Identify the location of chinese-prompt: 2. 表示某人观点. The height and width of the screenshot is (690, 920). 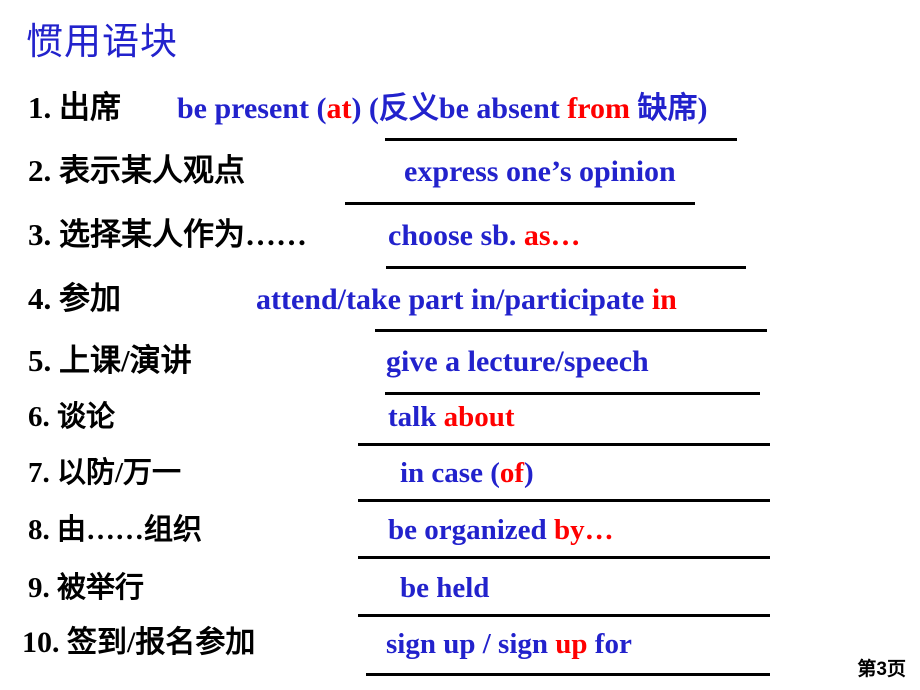
(136, 170).